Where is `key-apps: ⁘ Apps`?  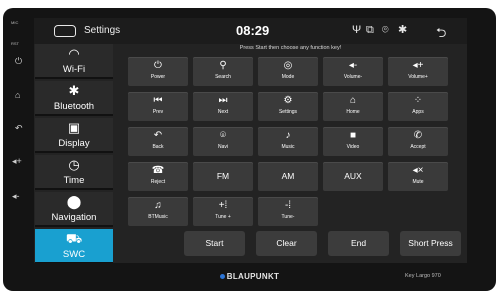
key-apps: ⁘ Apps is located at coordinates (418, 106).